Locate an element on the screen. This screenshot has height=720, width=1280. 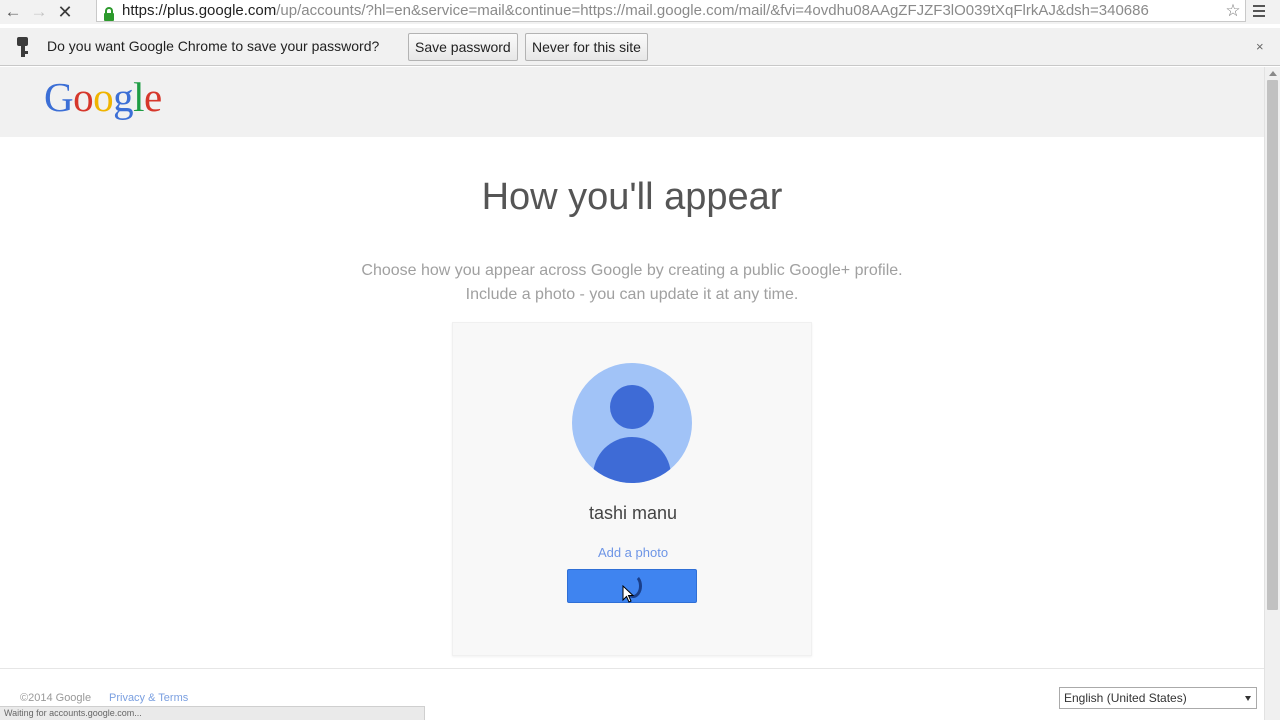
logo-letter: G is located at coordinates (59, 97).